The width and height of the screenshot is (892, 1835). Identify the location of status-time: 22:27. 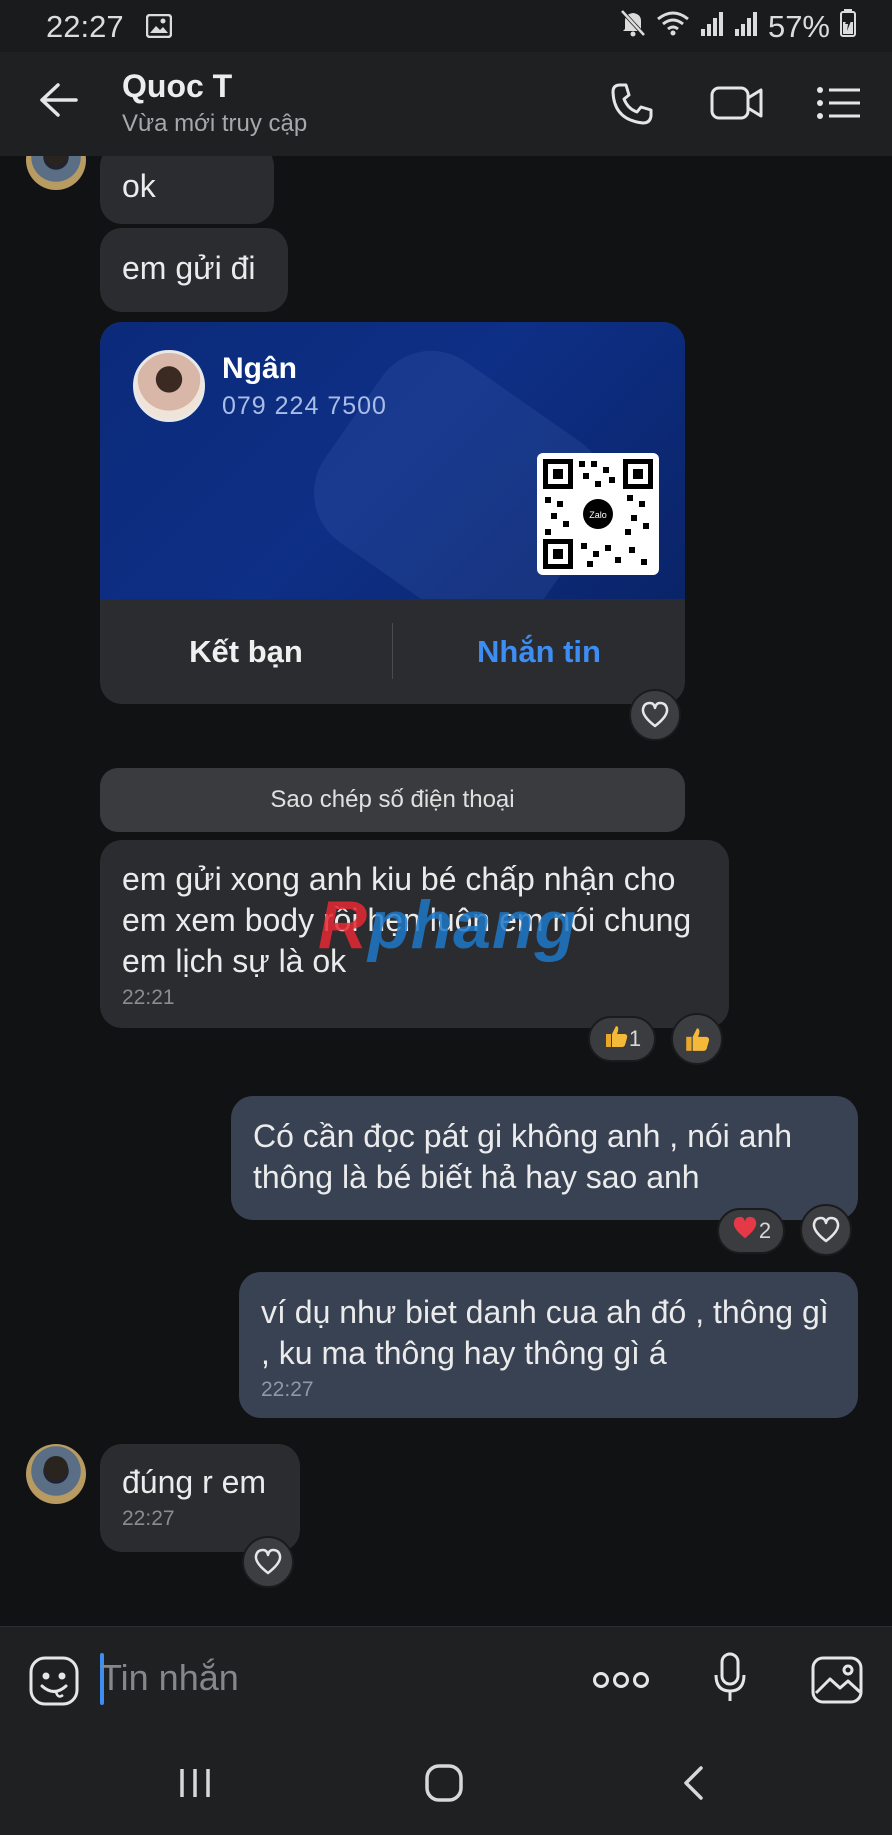
(85, 26).